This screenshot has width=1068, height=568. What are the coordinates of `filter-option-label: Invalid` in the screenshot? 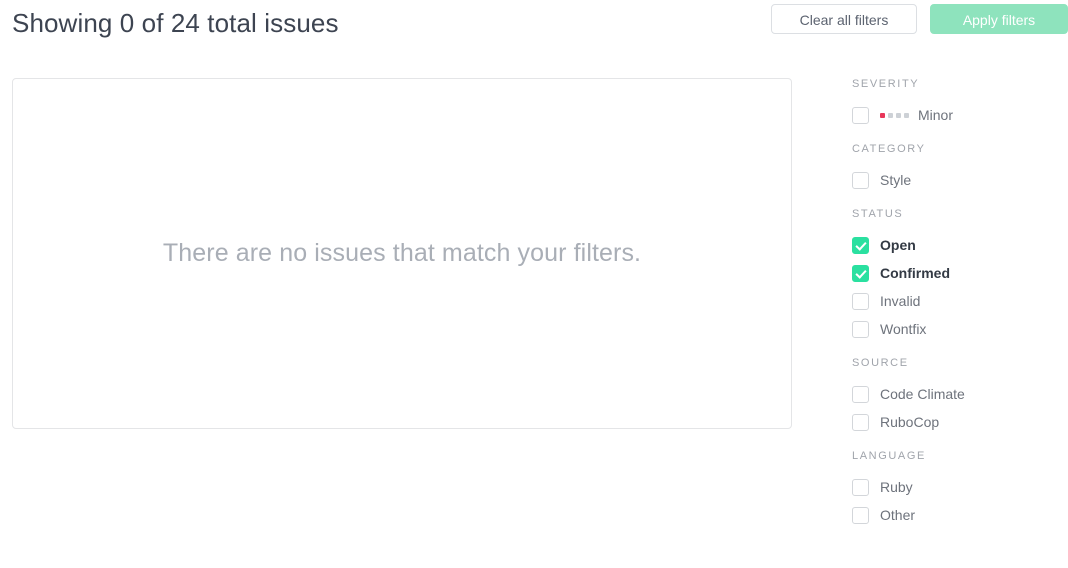 It's located at (900, 301).